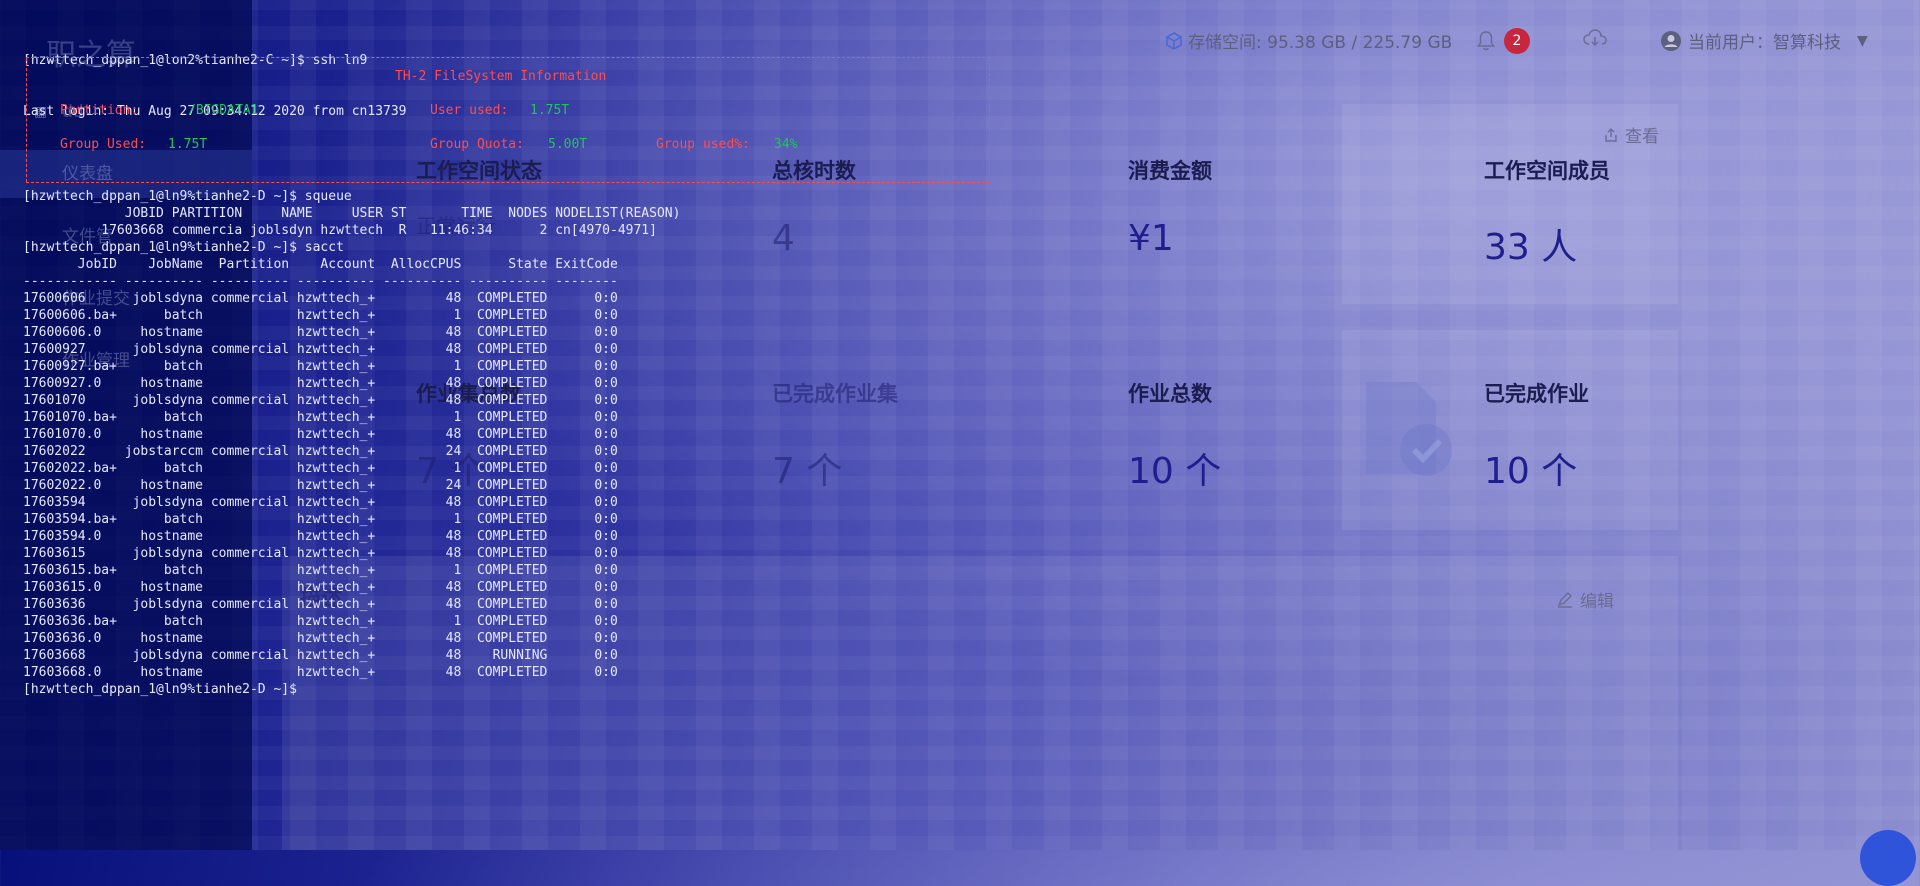  Describe the element at coordinates (703, 144) in the screenshot. I see `fs-group-used-pct-label: Group used%:` at that location.